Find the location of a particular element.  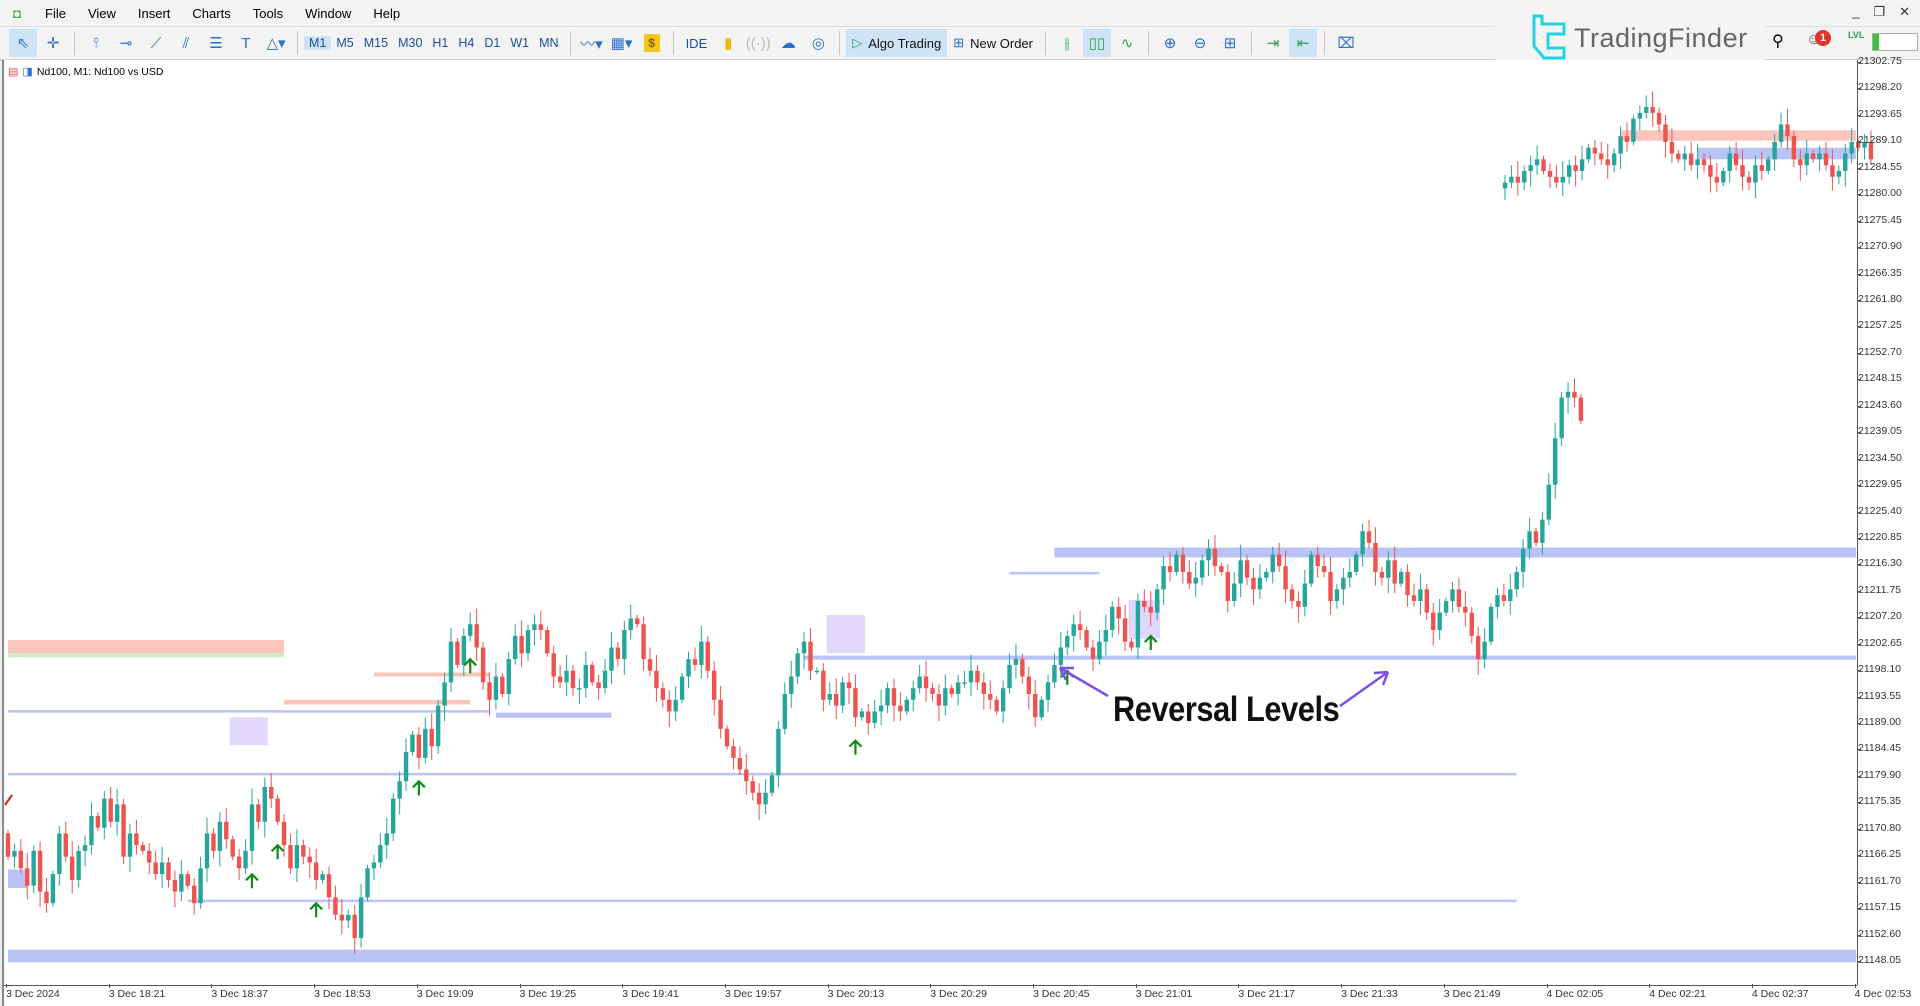

time-tick-label: 3 Dec 20:13 is located at coordinates (856, 992).